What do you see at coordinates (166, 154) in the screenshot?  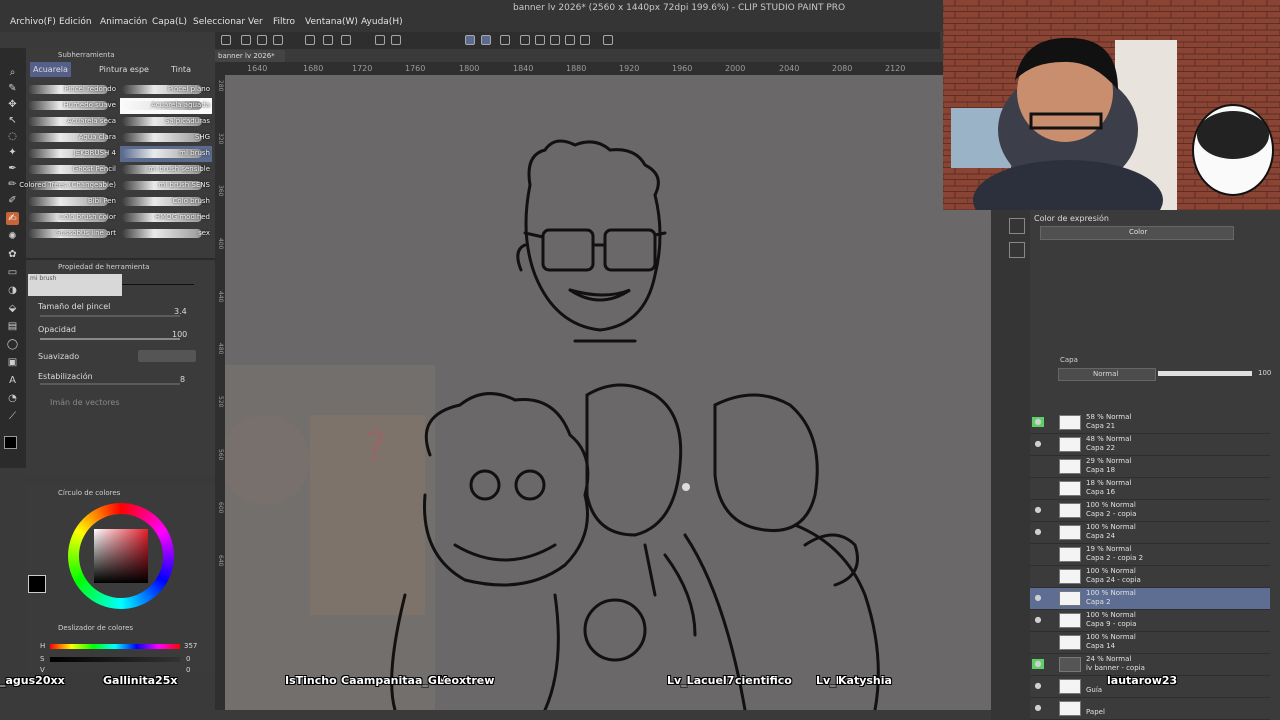 I see `brush-item-selected: mi brush` at bounding box center [166, 154].